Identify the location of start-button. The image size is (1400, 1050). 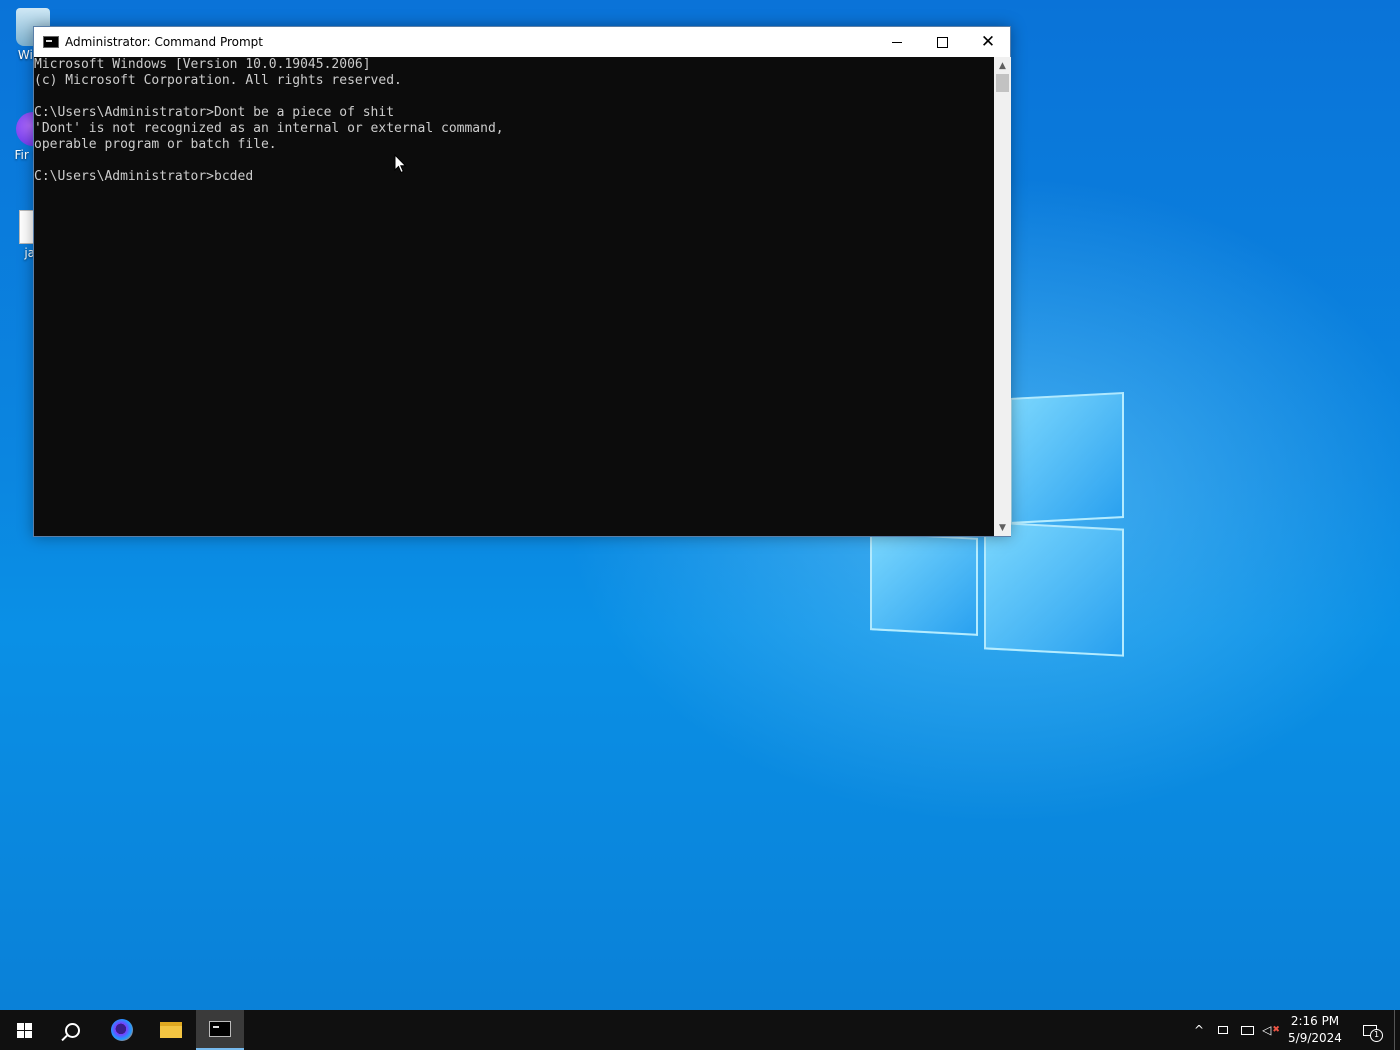
(24, 1030).